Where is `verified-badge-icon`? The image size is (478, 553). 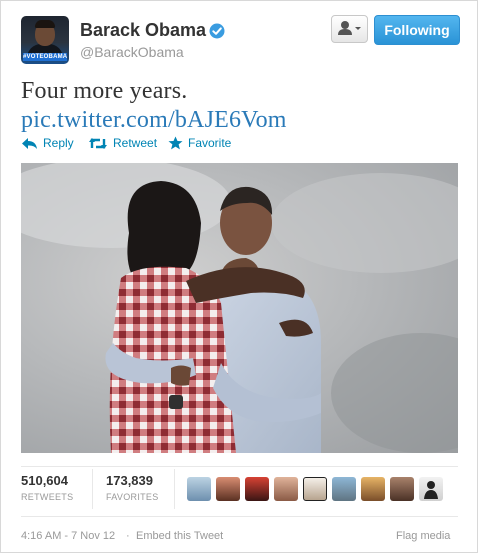 verified-badge-icon is located at coordinates (217, 31).